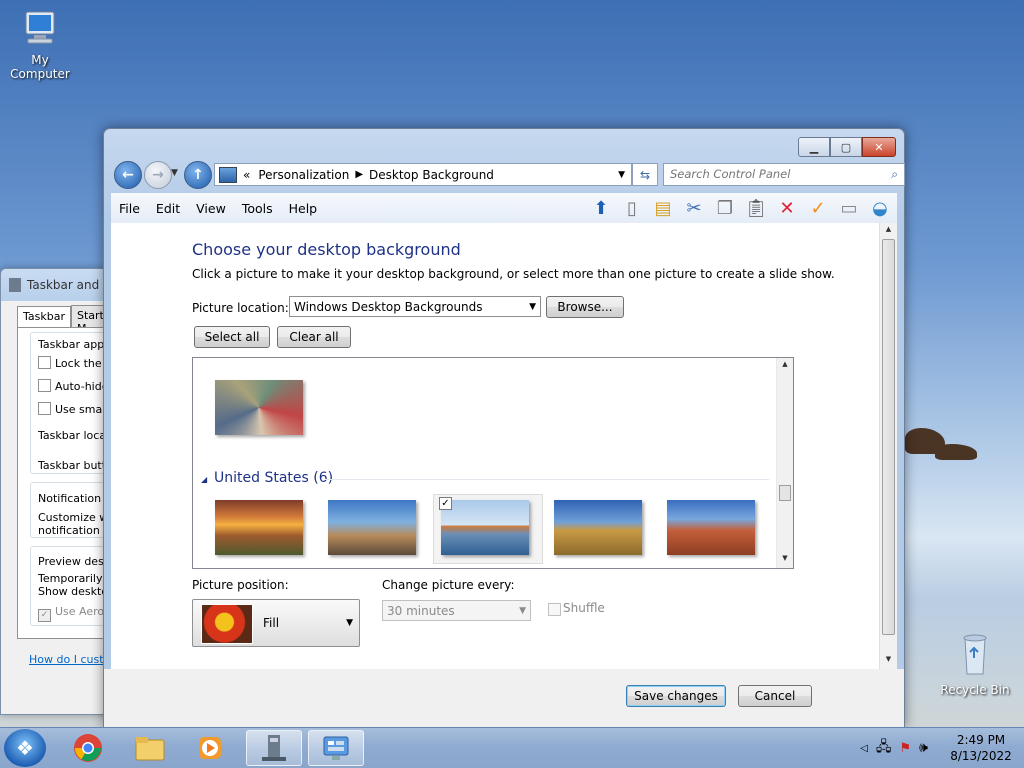 Image resolution: width=1024 pixels, height=768 pixels. Describe the element at coordinates (273, 478) in the screenshot. I see `group-header-united-states: United States (6)` at that location.